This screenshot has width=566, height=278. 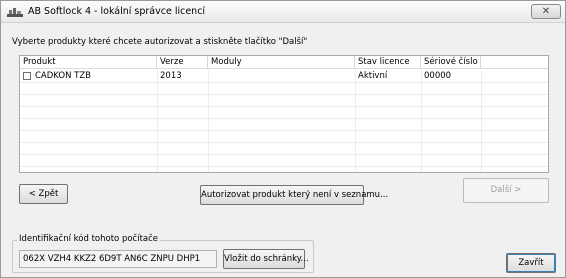 What do you see at coordinates (27, 76) in the screenshot?
I see `product-checkbox` at bounding box center [27, 76].